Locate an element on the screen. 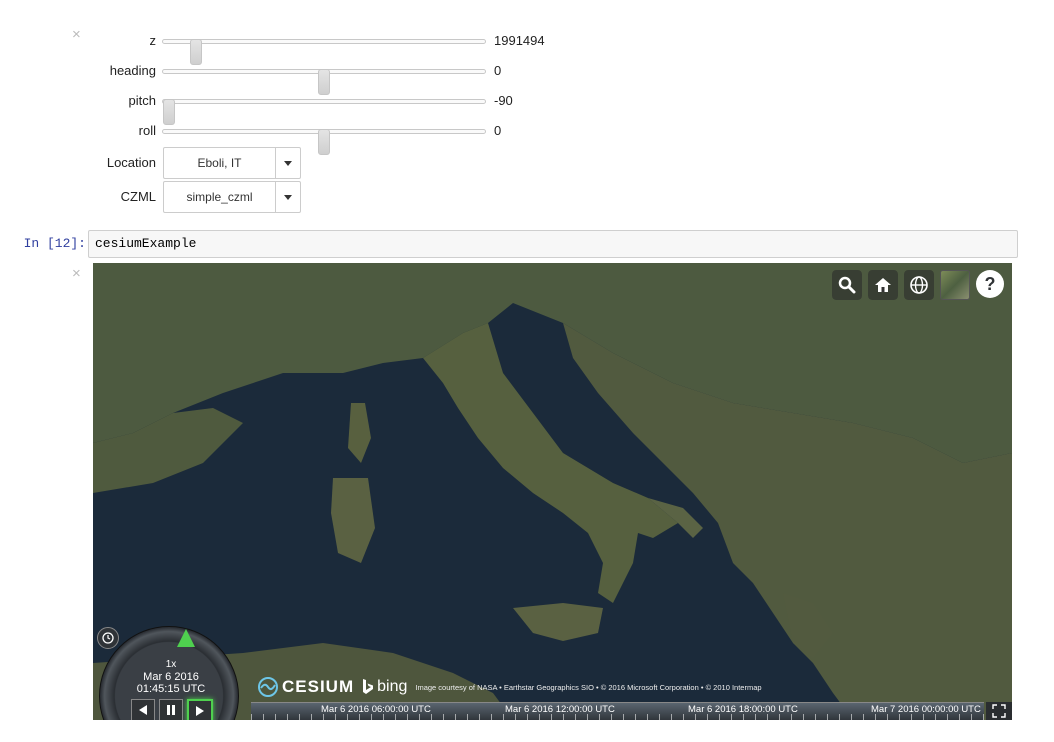 Image resolution: width=1054 pixels, height=742 pixels. play-forward-icon is located at coordinates (200, 711).